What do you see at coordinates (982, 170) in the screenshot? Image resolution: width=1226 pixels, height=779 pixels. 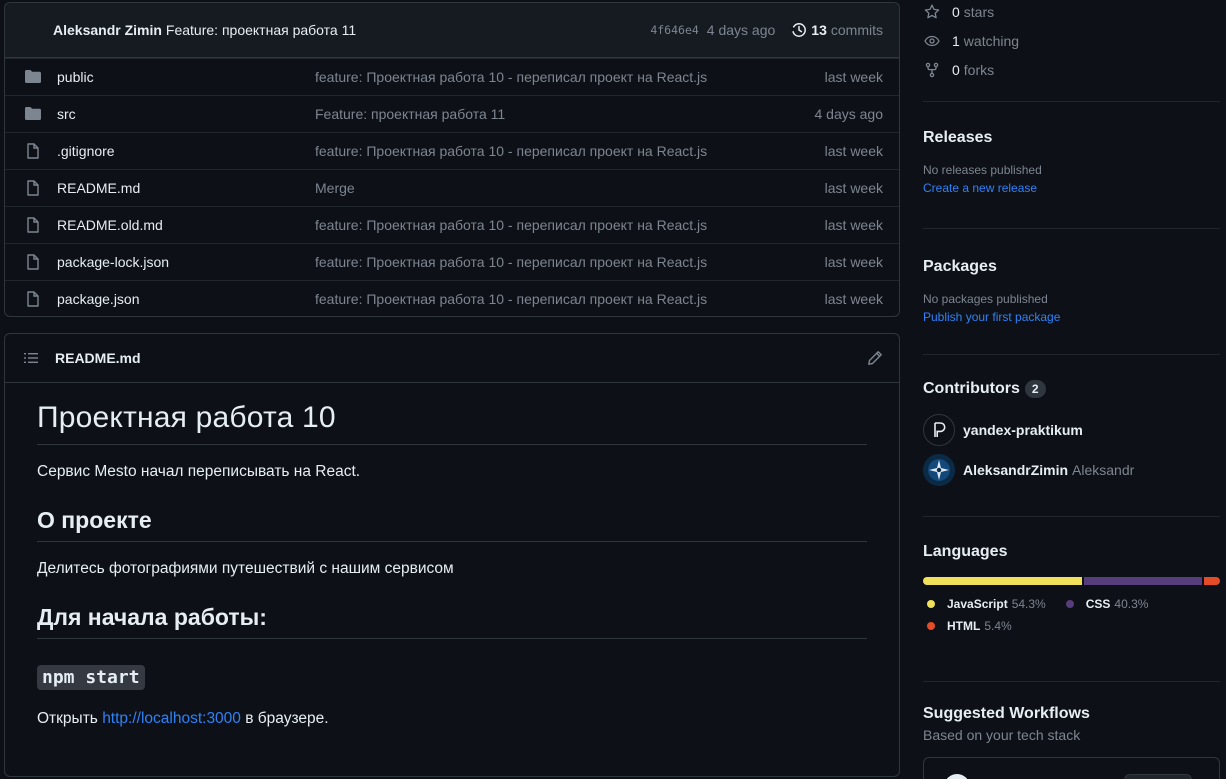 I see `releases-empty: No releases published` at bounding box center [982, 170].